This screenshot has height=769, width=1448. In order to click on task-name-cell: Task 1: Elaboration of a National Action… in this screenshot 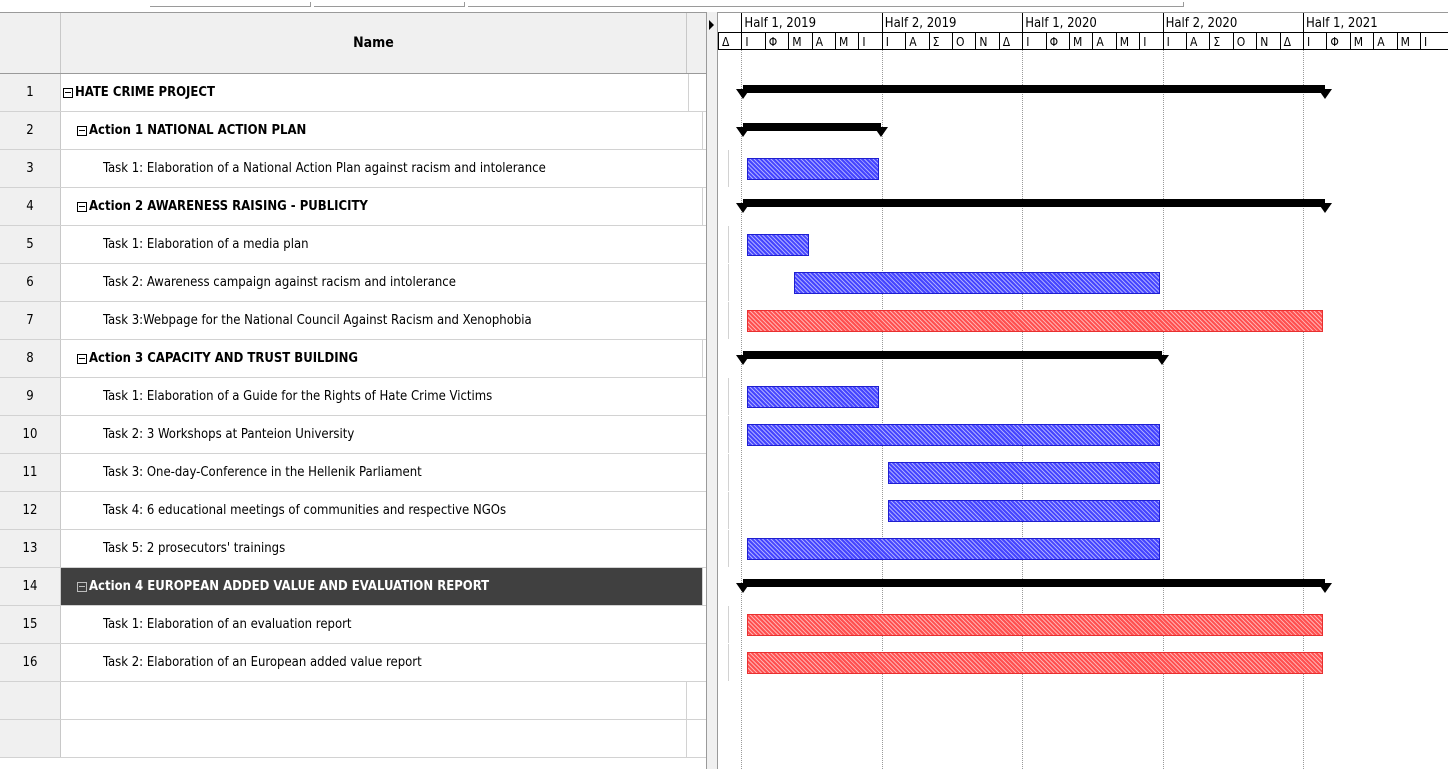, I will do `click(395, 168)`.